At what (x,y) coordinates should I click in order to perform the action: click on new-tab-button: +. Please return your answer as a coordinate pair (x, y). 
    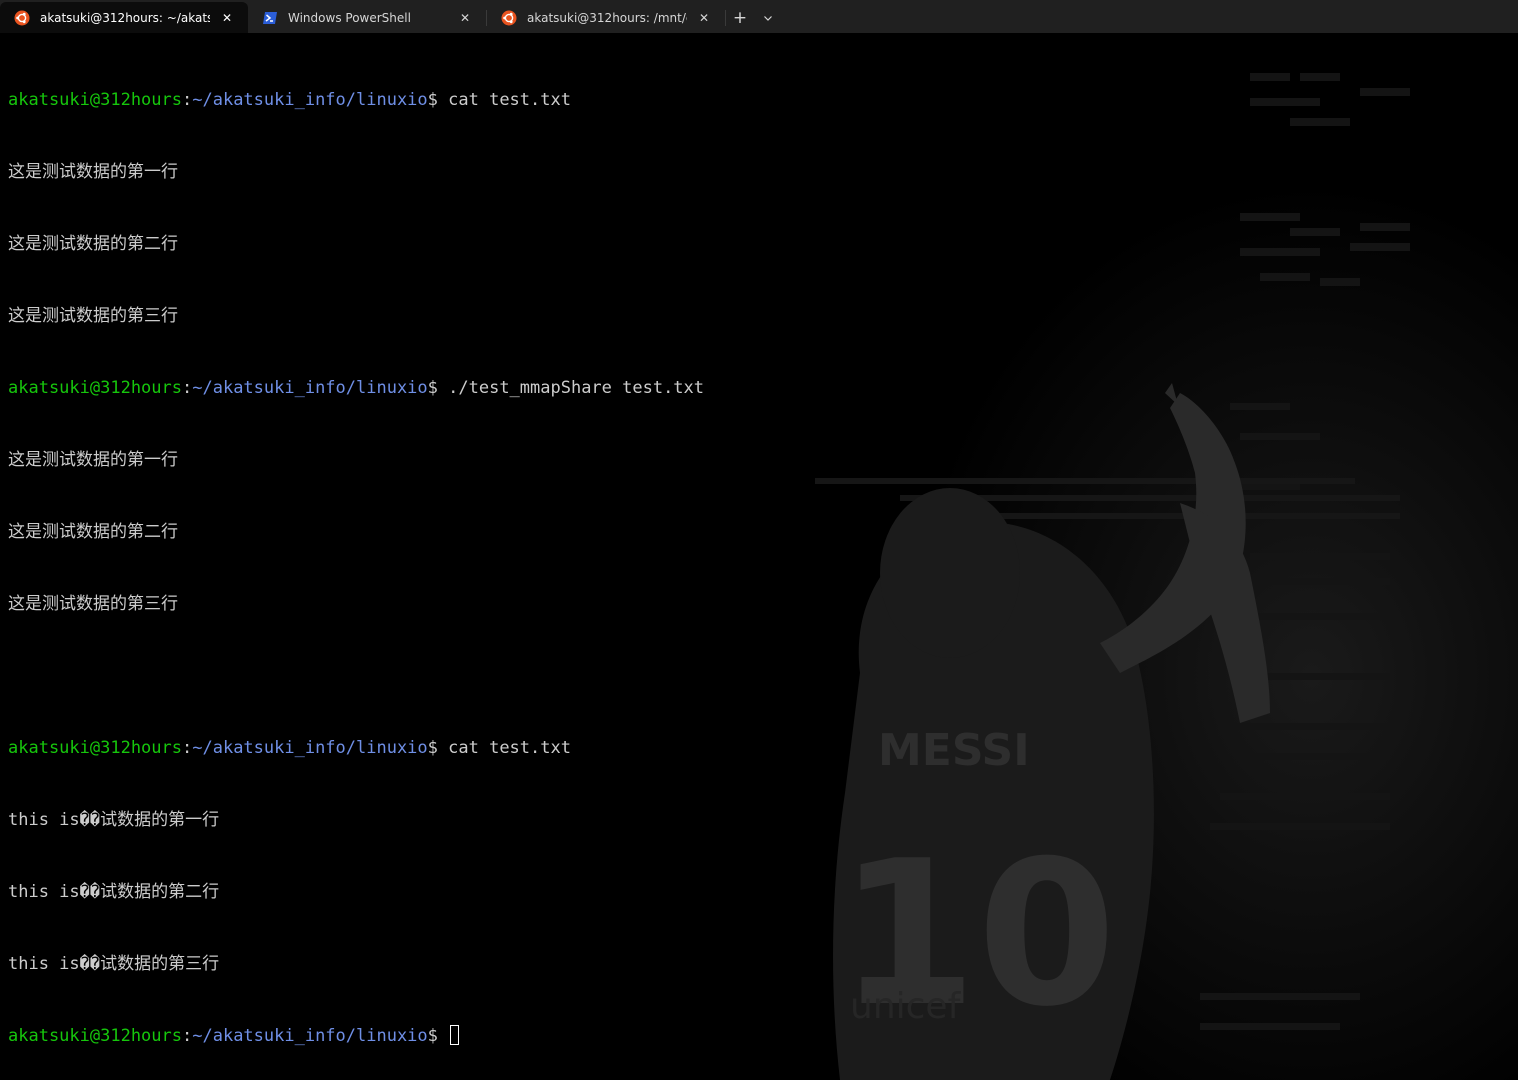
    Looking at the image, I should click on (740, 18).